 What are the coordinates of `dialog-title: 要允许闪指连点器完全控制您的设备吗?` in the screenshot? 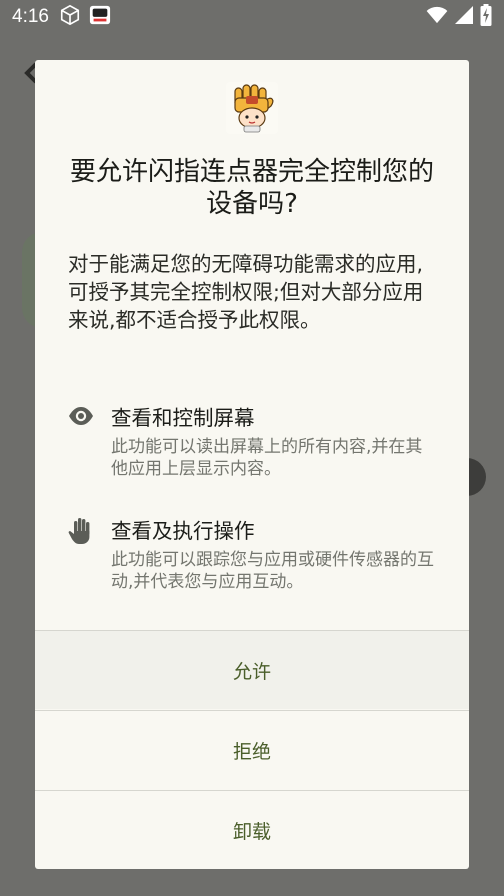 It's located at (251, 188).